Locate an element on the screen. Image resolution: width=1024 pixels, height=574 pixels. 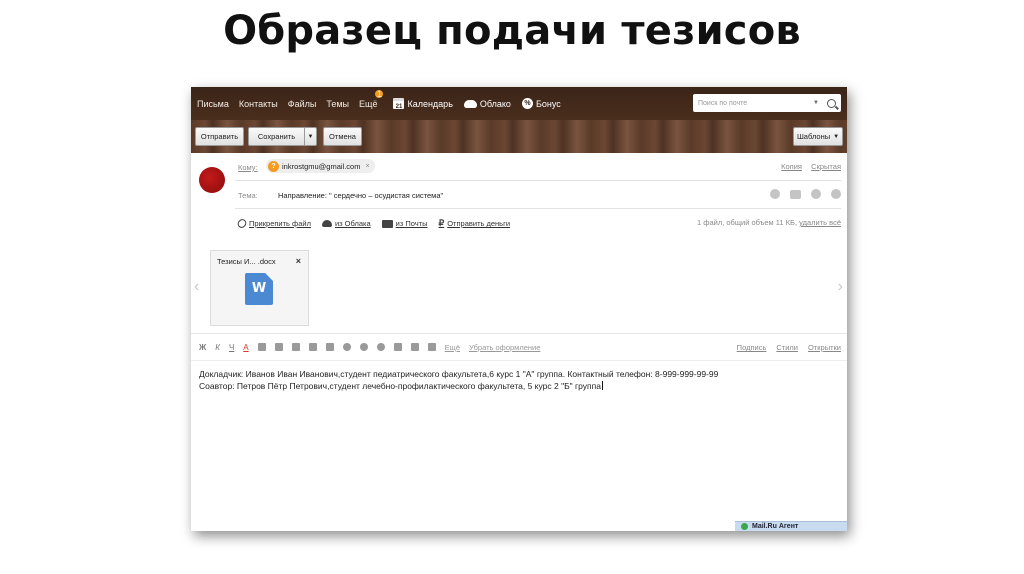
highlight-icon is located at coordinates (261, 347).